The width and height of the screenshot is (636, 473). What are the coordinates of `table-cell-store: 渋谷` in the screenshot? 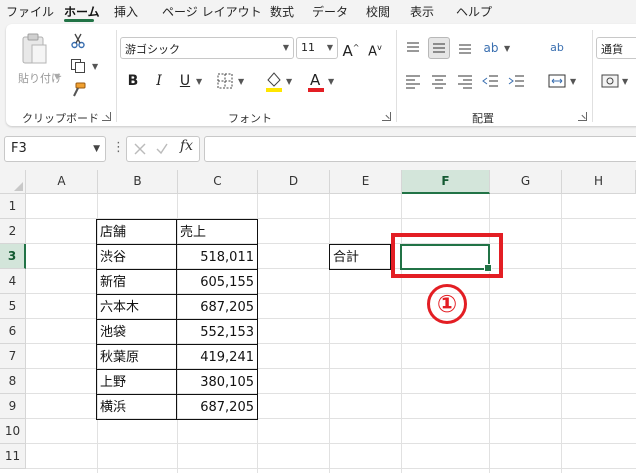 It's located at (137, 257).